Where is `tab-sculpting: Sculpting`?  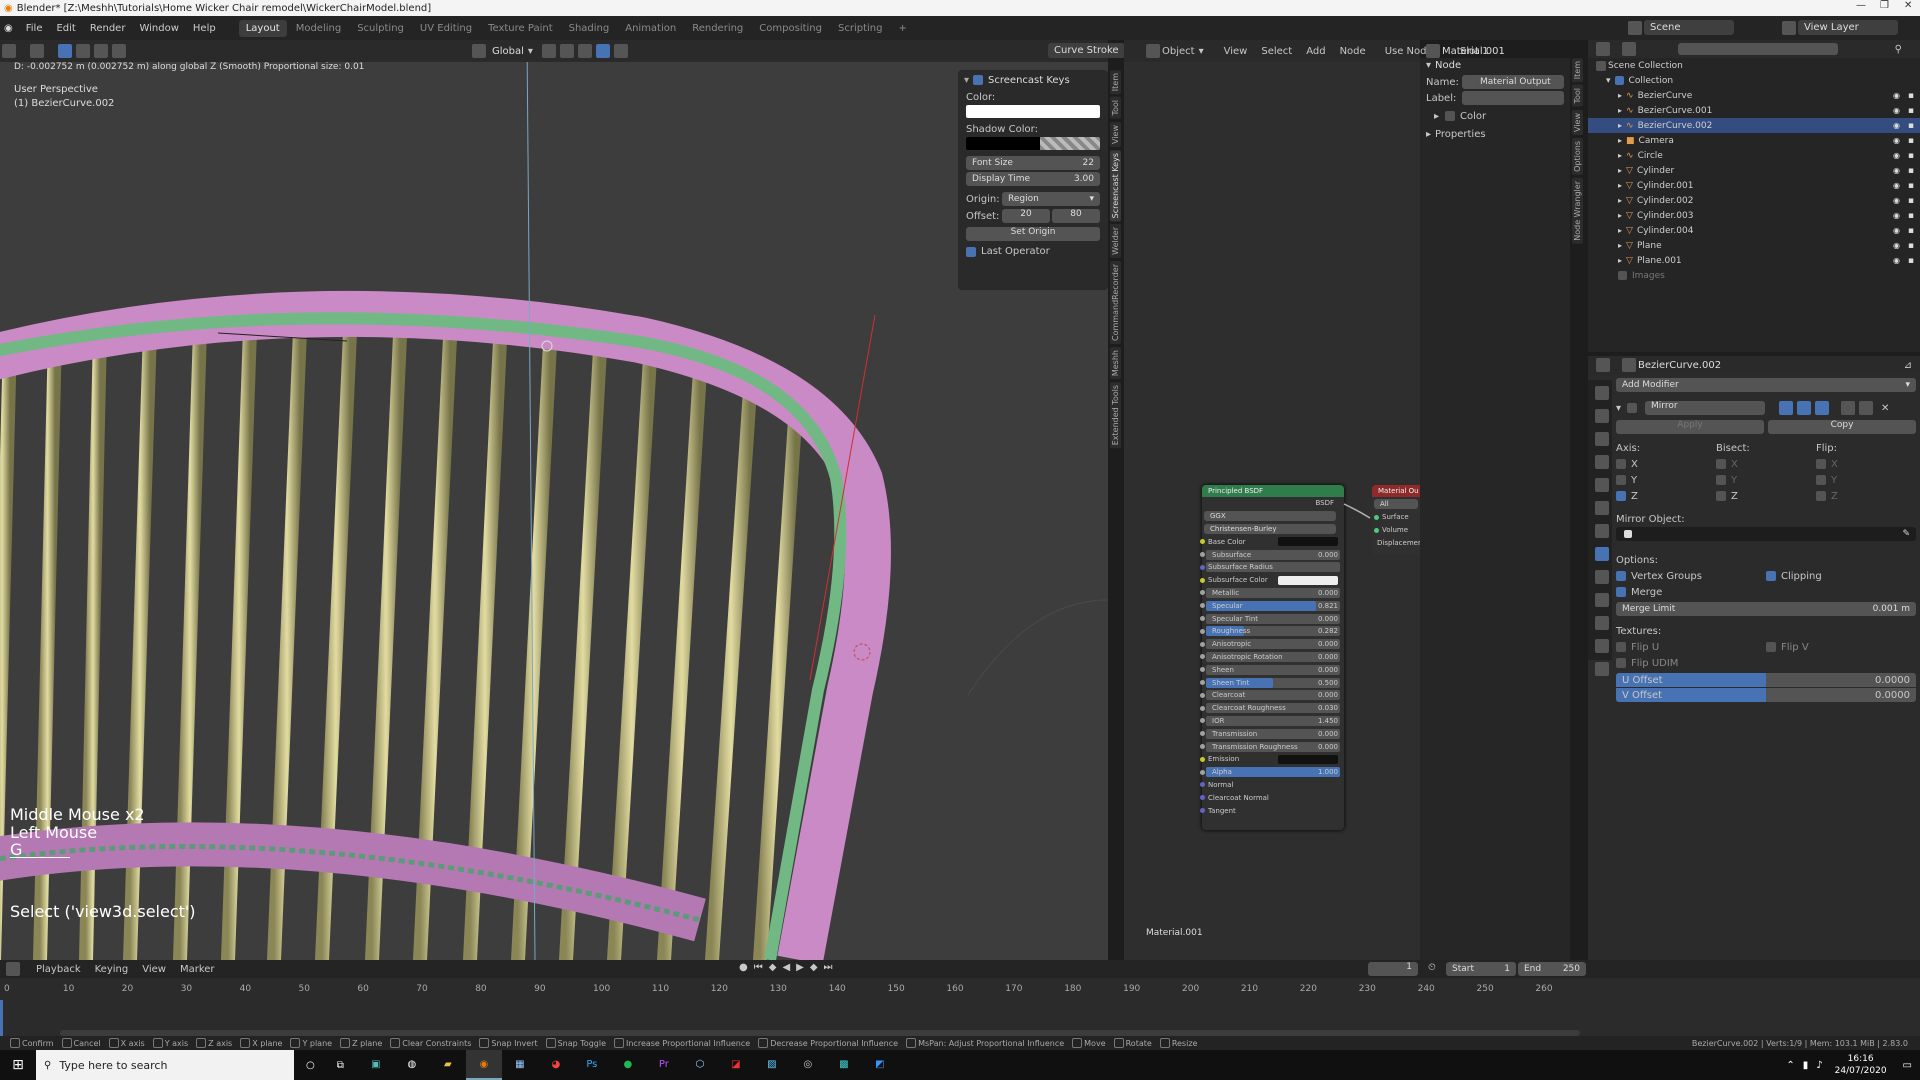
tab-sculpting: Sculpting is located at coordinates (380, 28).